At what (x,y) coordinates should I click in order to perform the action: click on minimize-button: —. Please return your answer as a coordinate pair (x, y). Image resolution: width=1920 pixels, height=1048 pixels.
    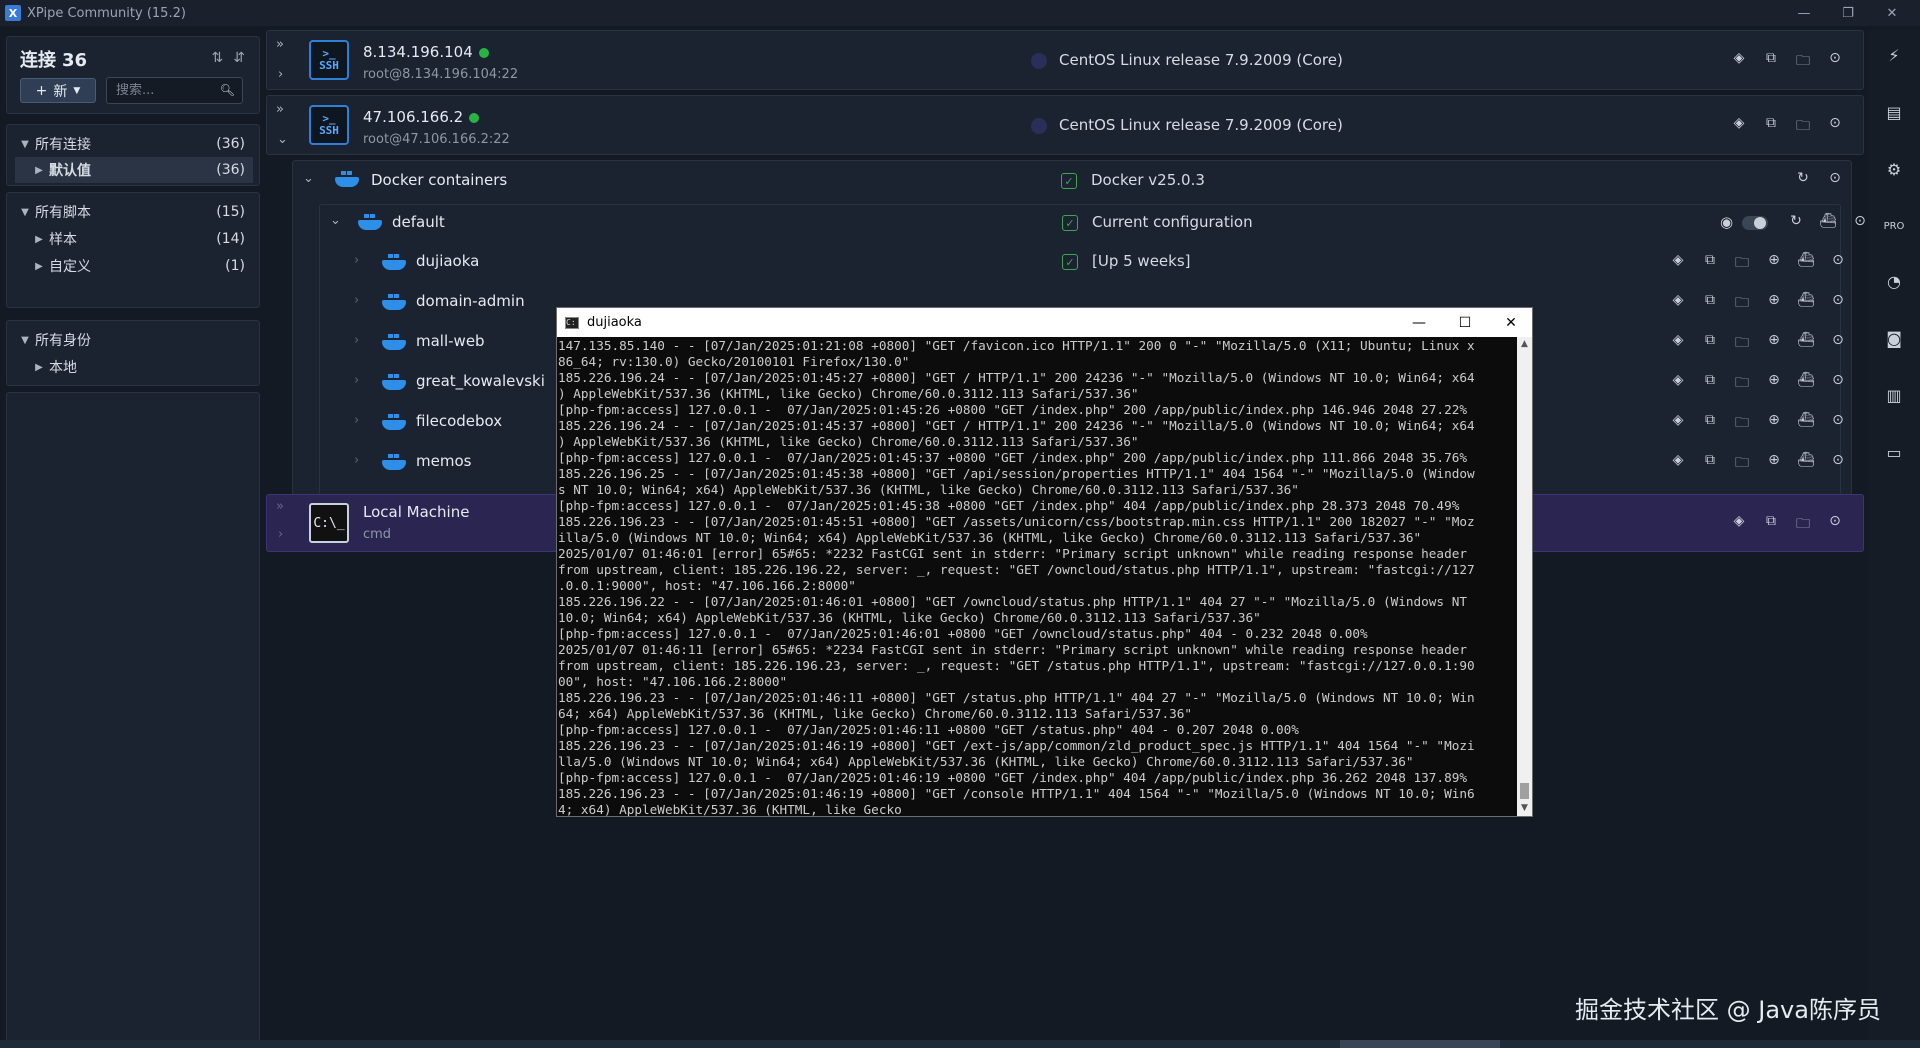
    Looking at the image, I should click on (1804, 13).